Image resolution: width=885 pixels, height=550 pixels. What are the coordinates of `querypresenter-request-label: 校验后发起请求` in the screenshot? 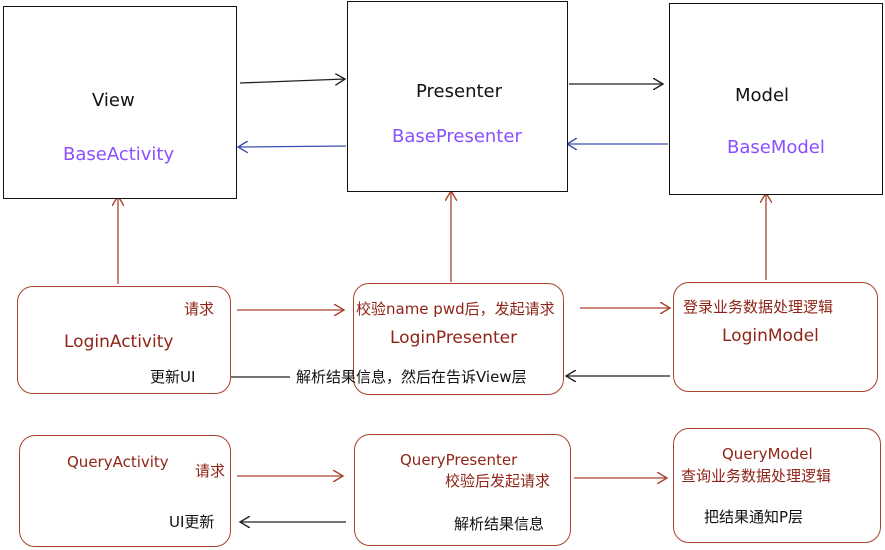 It's located at (498, 481).